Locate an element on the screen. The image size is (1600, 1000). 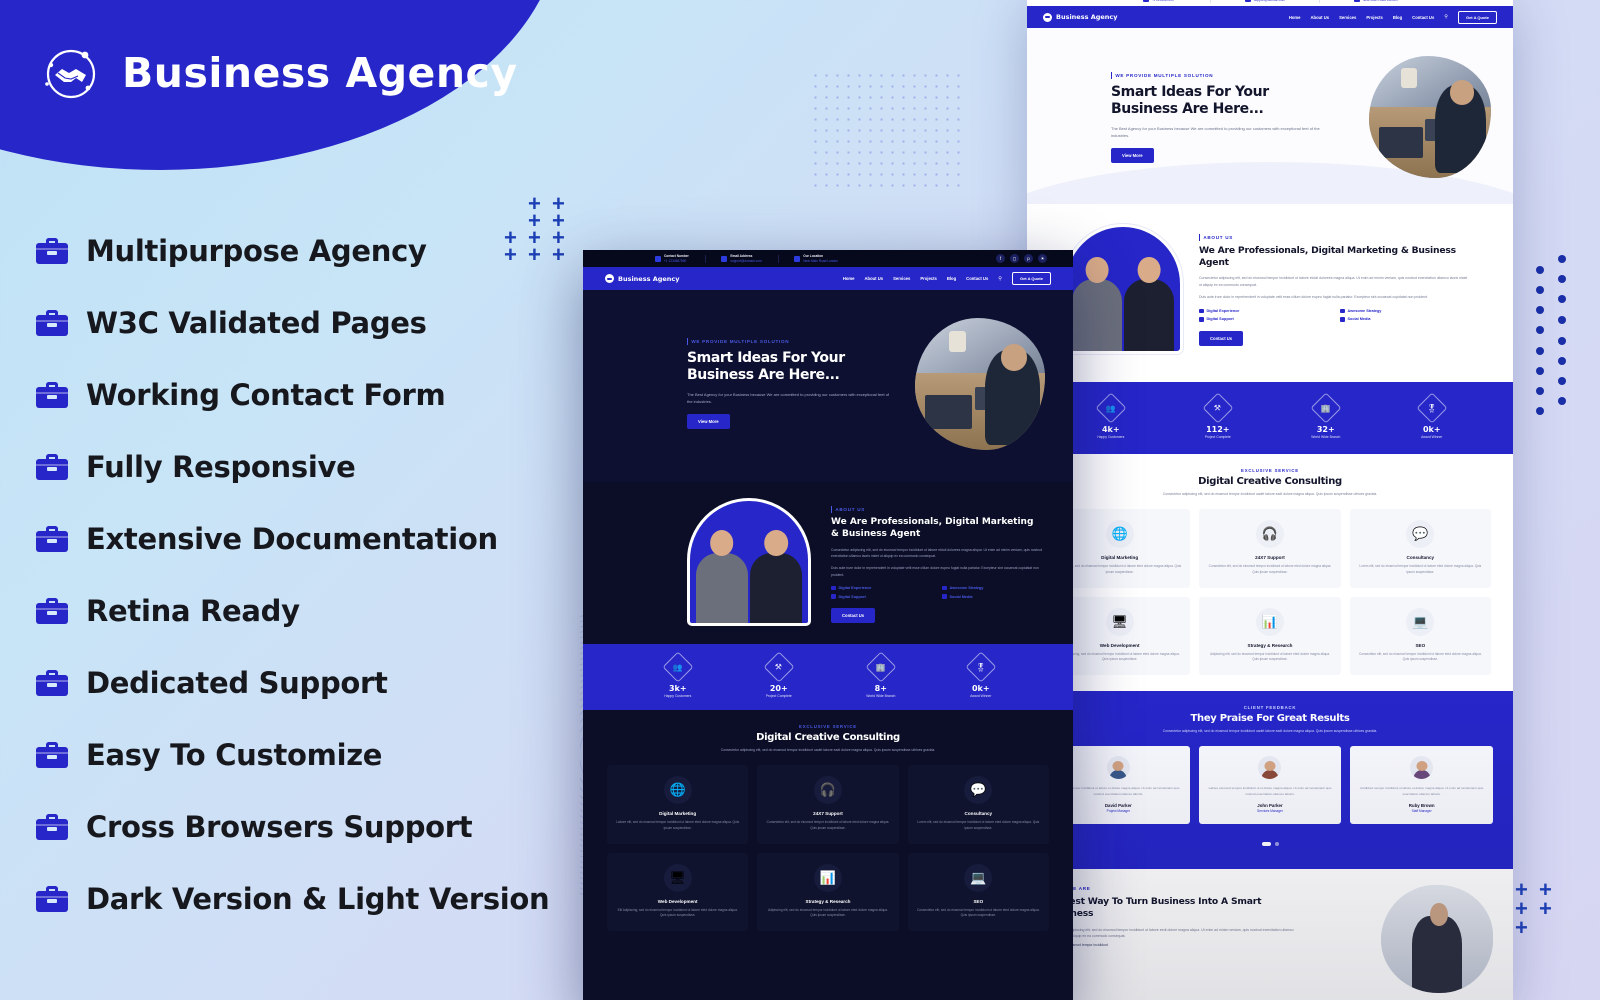
nav-logo: Business Agency is located at coordinates (642, 278).